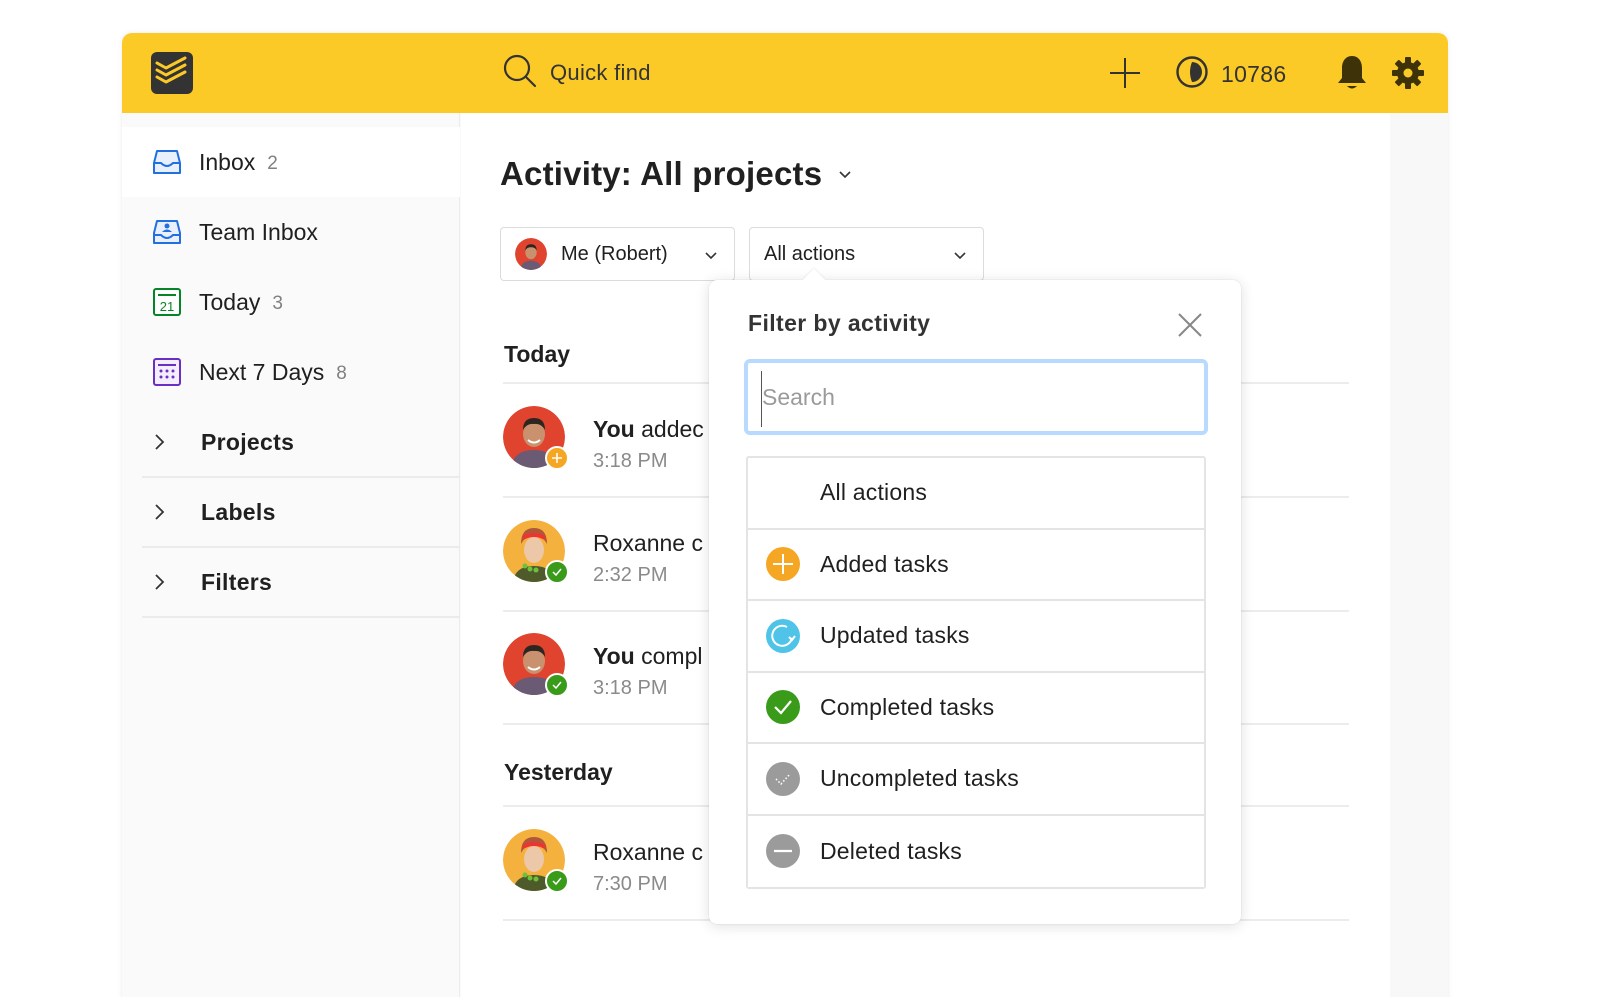  I want to click on text-caret, so click(761, 399).